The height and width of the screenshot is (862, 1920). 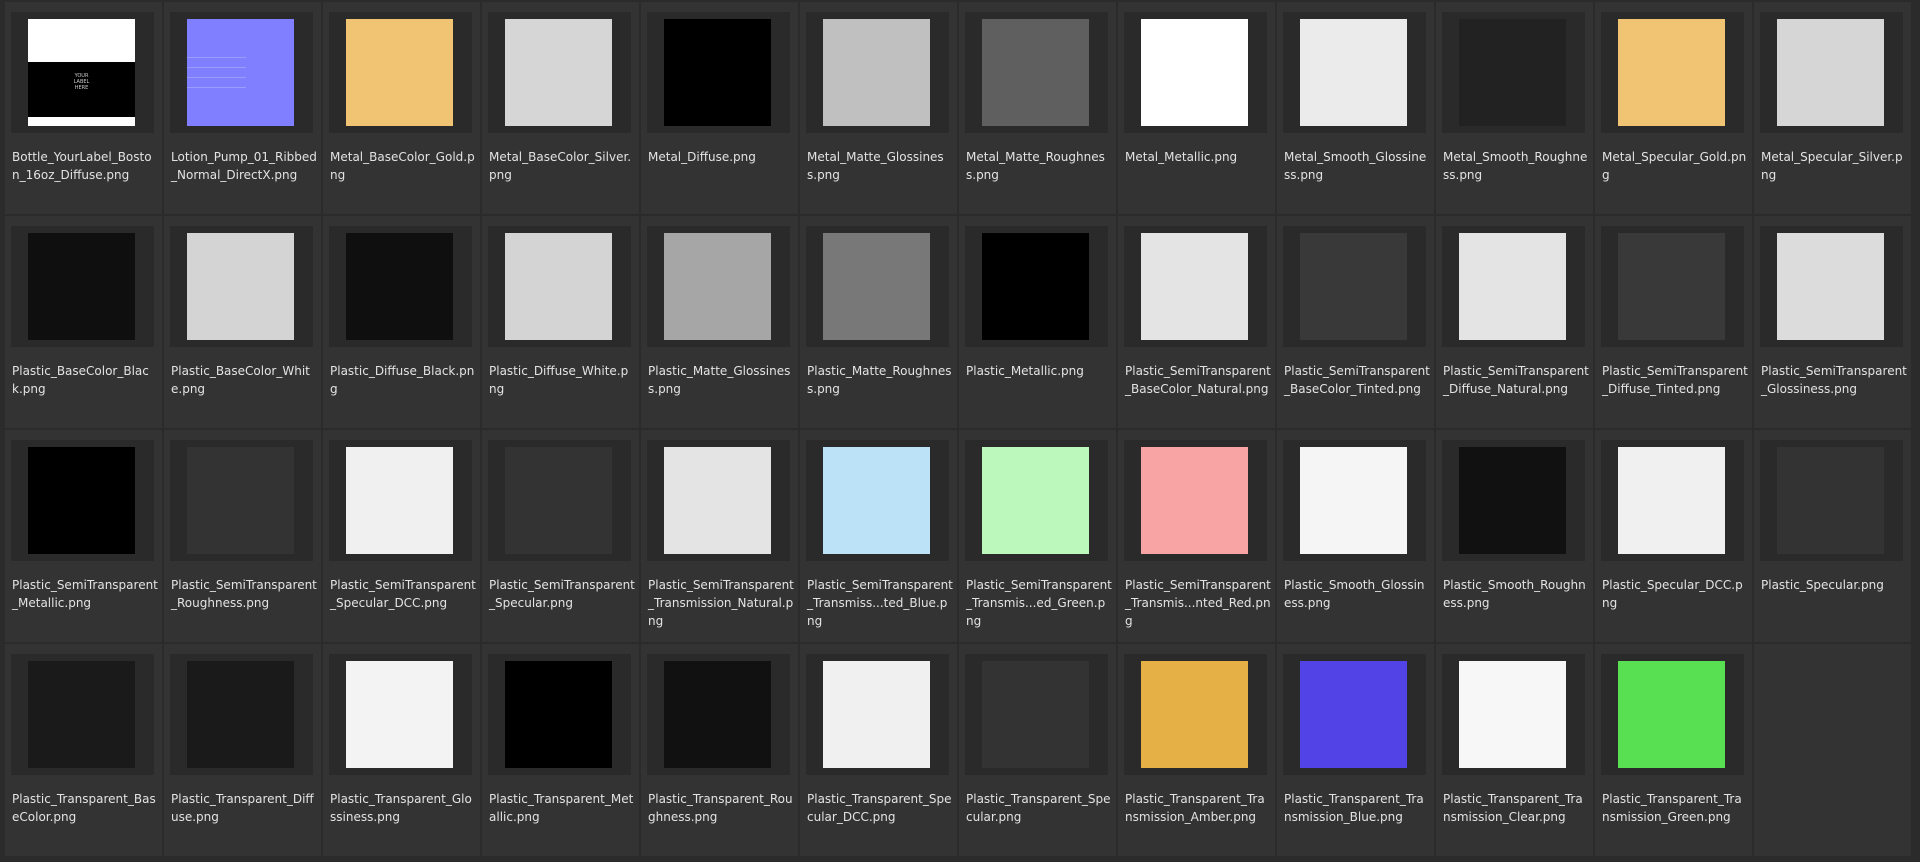 I want to click on file-thumbnail: Plastic_Transparent_Specular_DCC.png, so click(x=878, y=750).